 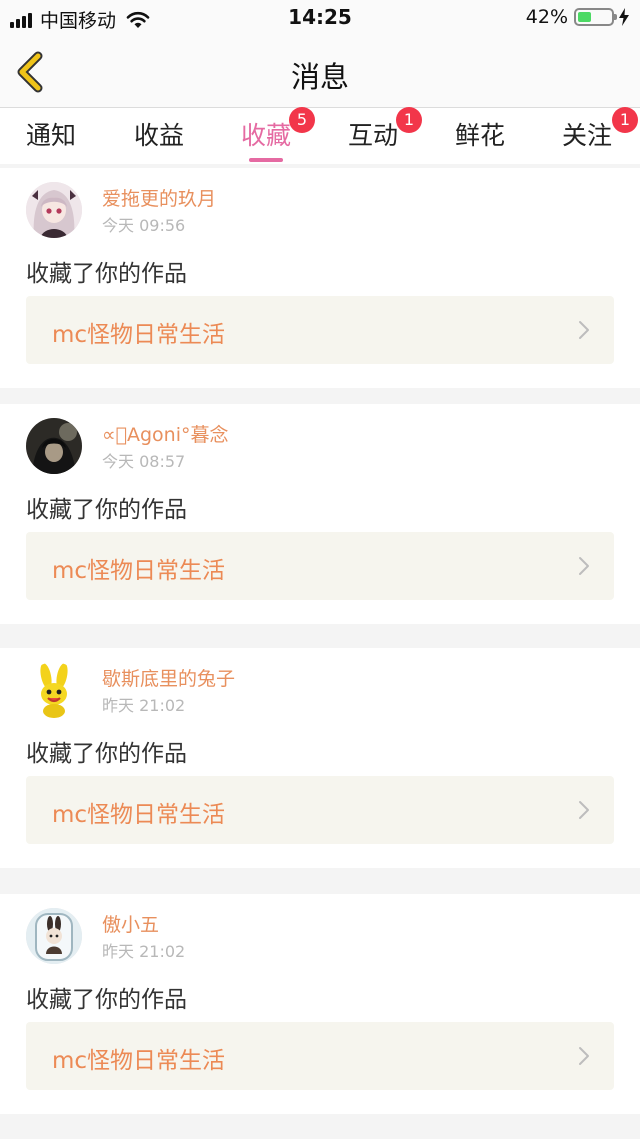 What do you see at coordinates (320, 135) in the screenshot?
I see `tab-bar: 通知 收益 收藏 5 互动 1 鲜花 关注 1` at bounding box center [320, 135].